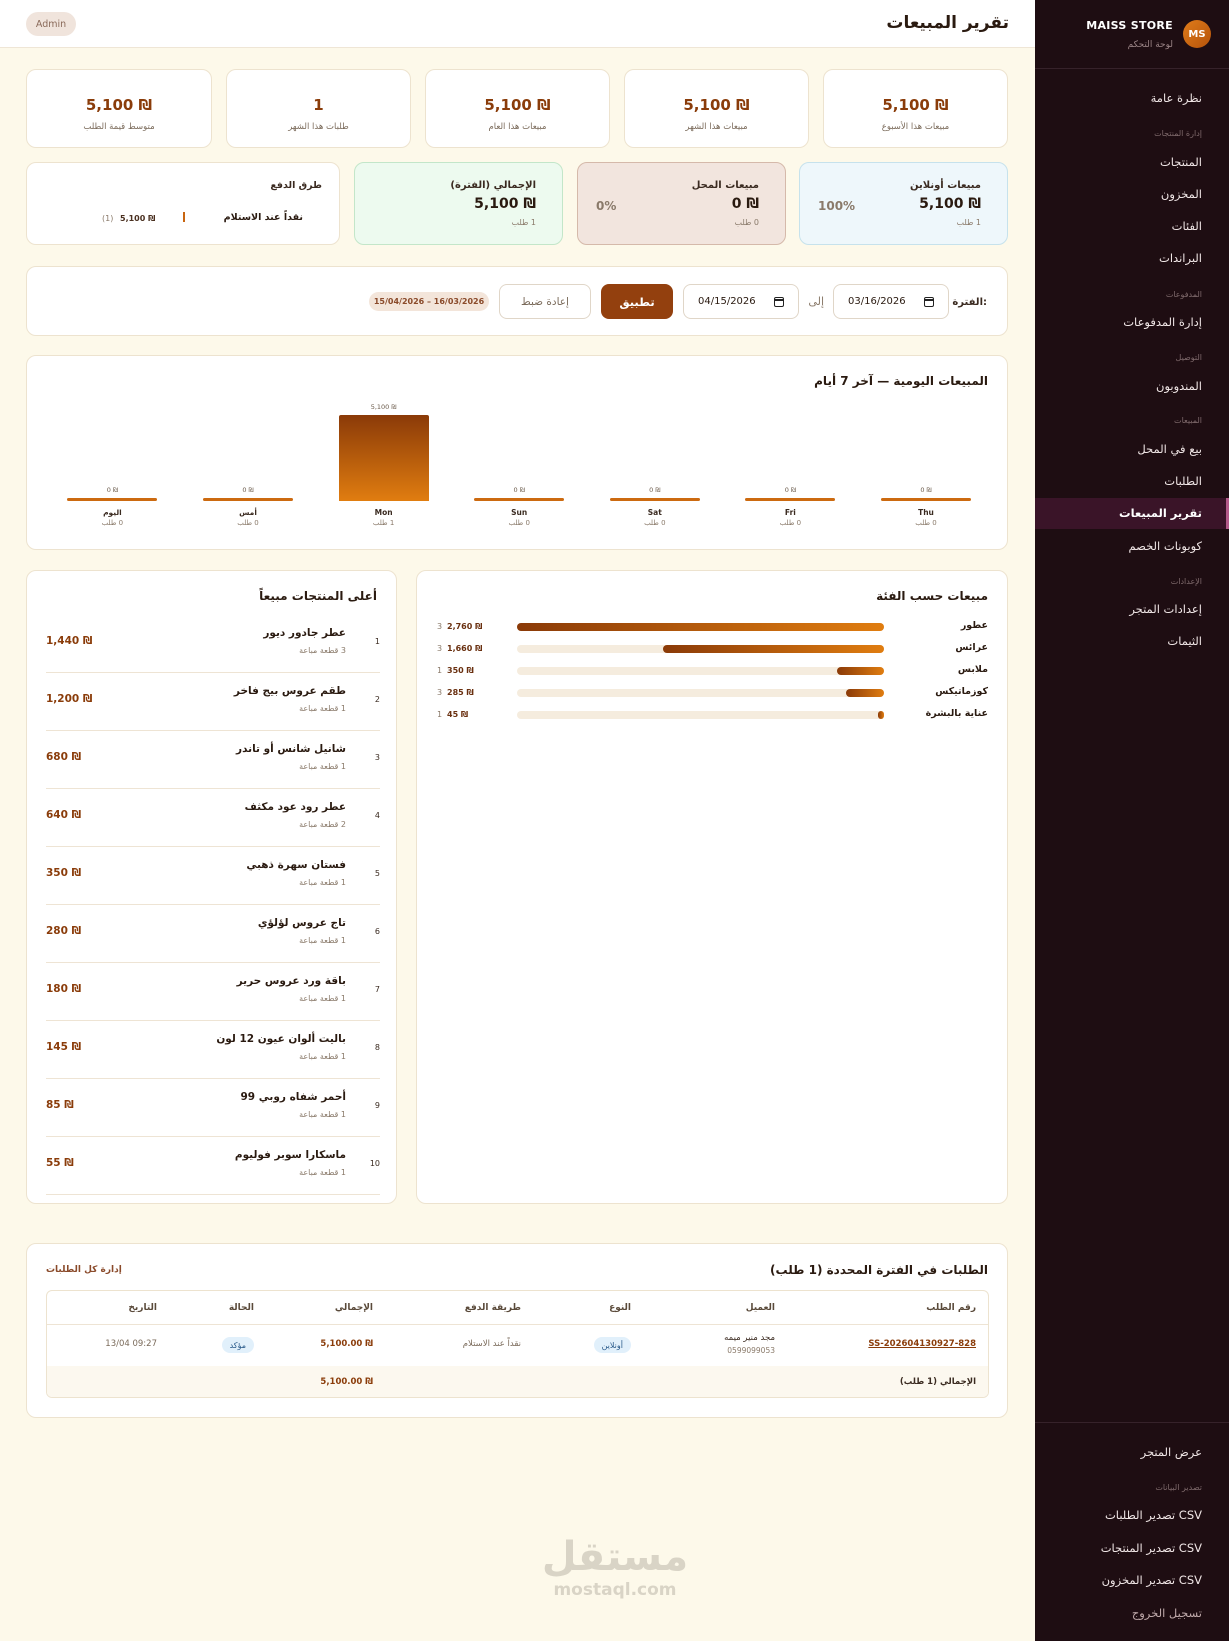 The width and height of the screenshot is (1229, 1641). What do you see at coordinates (1183, 294) in the screenshot?
I see `sidebar-group-payments: المدفوعات` at bounding box center [1183, 294].